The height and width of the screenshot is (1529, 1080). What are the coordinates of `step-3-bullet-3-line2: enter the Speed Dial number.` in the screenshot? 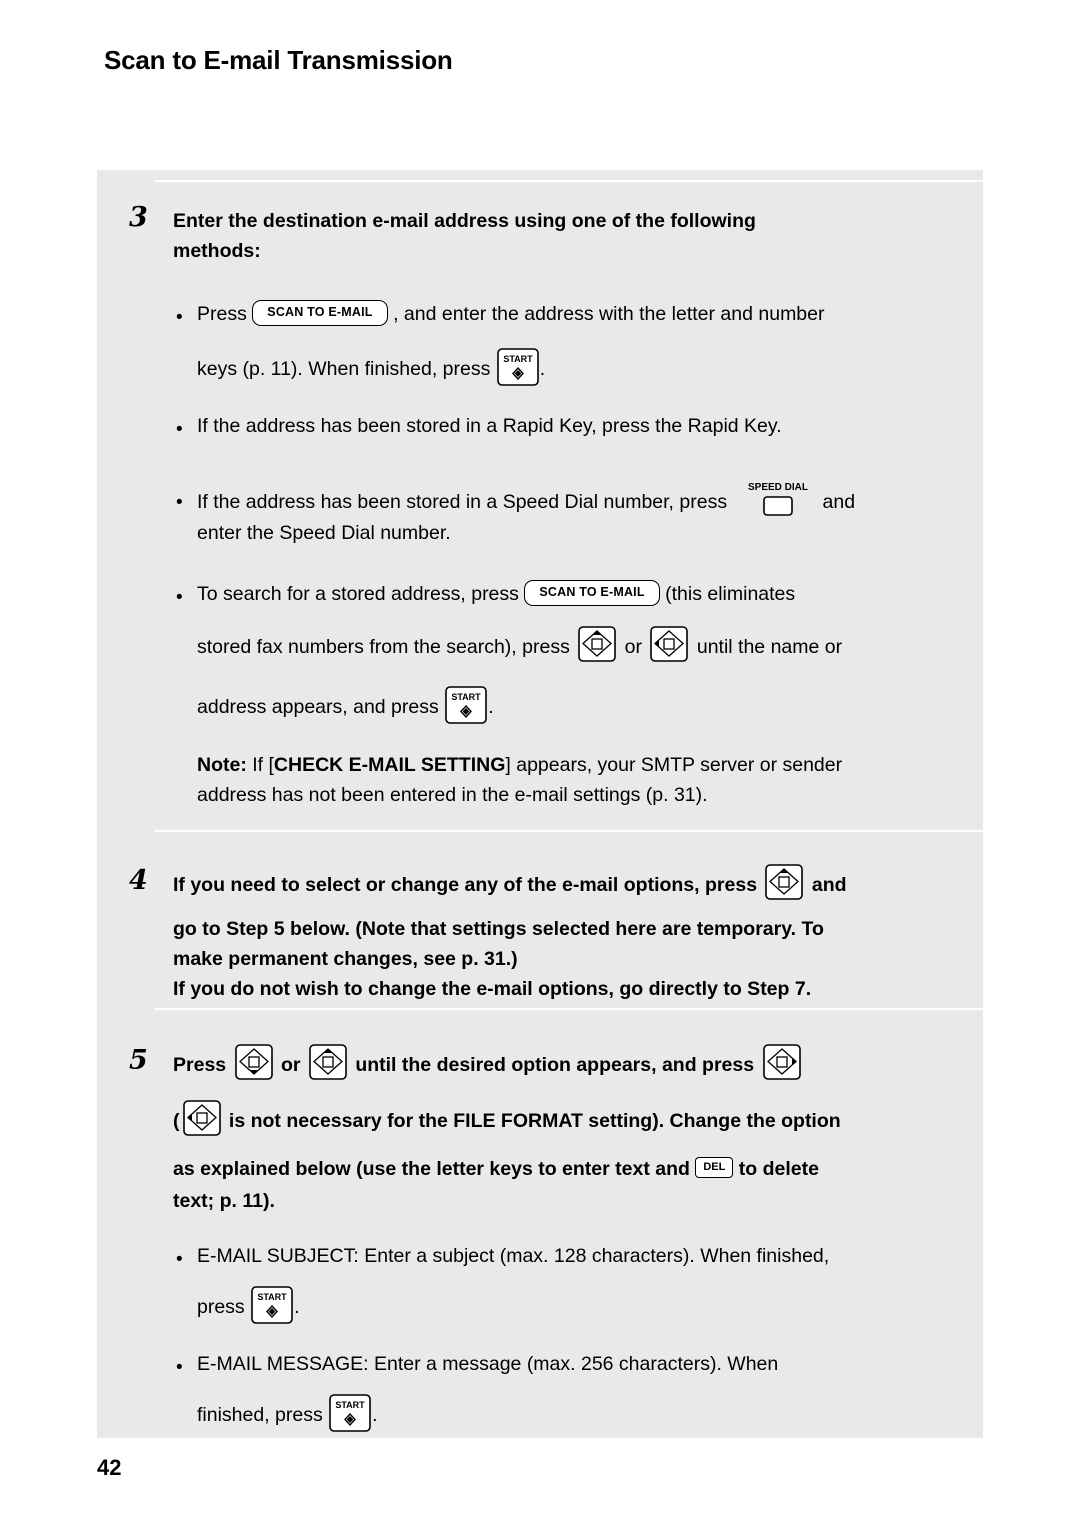 It's located at (324, 533).